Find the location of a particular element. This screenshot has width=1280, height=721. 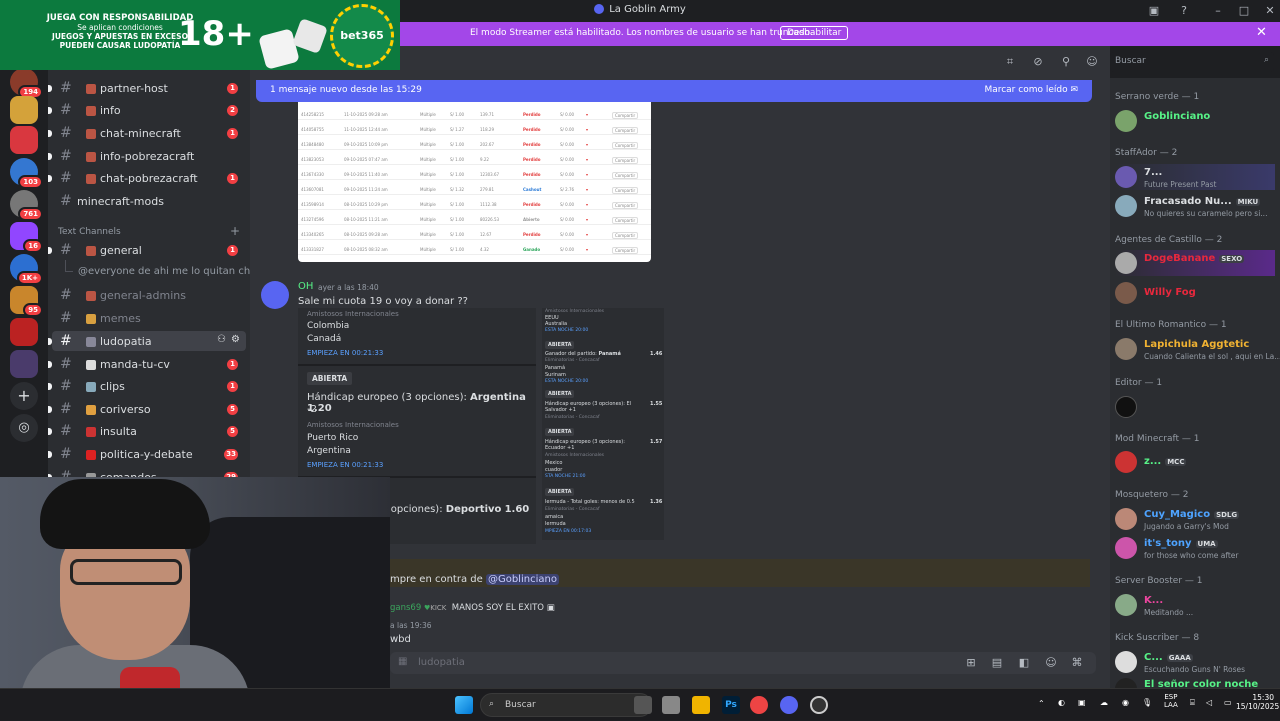

channel-ludopatia: # ludopatia ⚇ ⚙ is located at coordinates (147, 341).